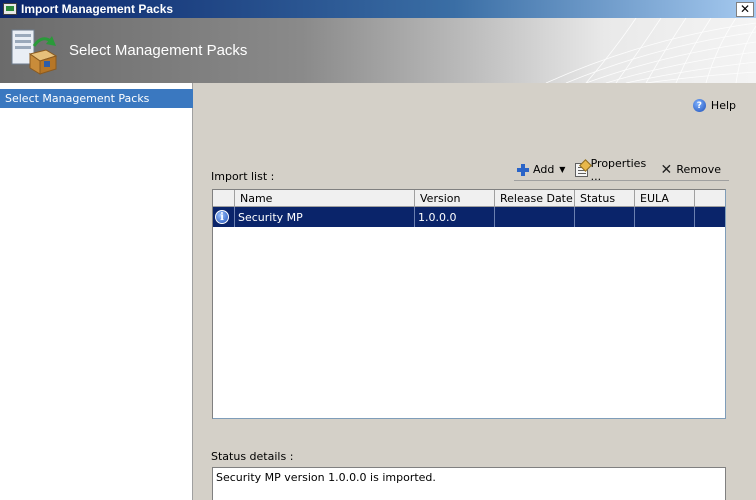  What do you see at coordinates (158, 50) in the screenshot?
I see `banner-title: Select Management Packs` at bounding box center [158, 50].